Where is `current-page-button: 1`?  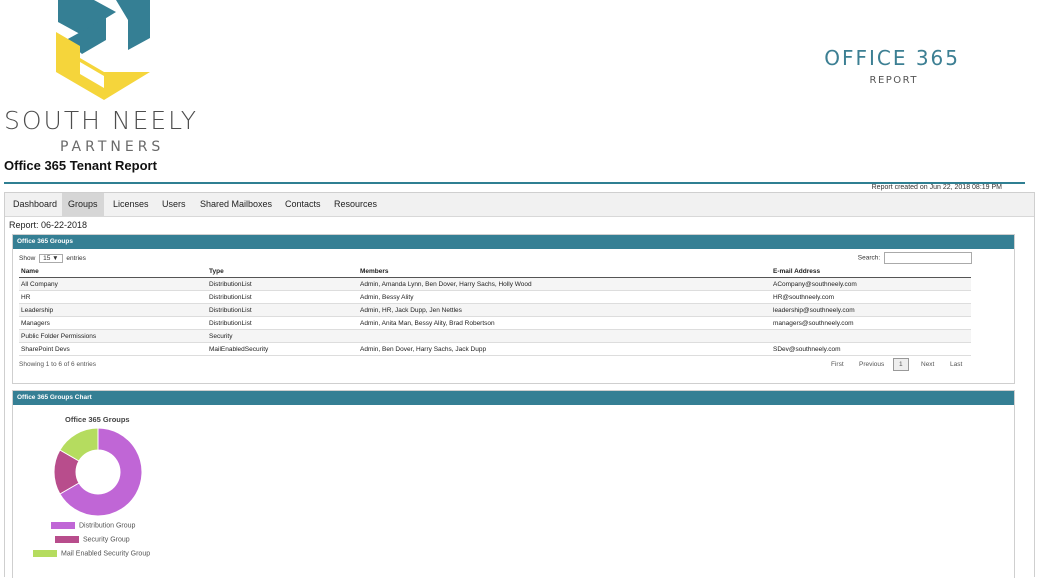
current-page-button: 1 is located at coordinates (901, 364).